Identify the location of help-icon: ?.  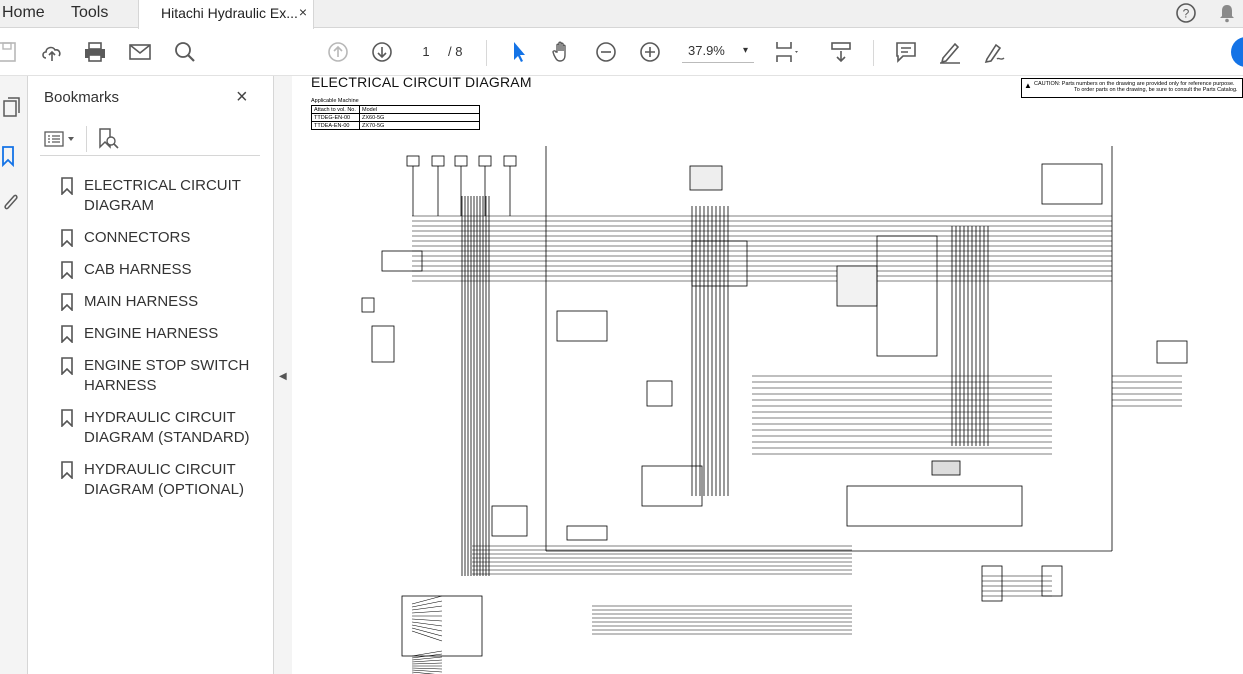
(1186, 13).